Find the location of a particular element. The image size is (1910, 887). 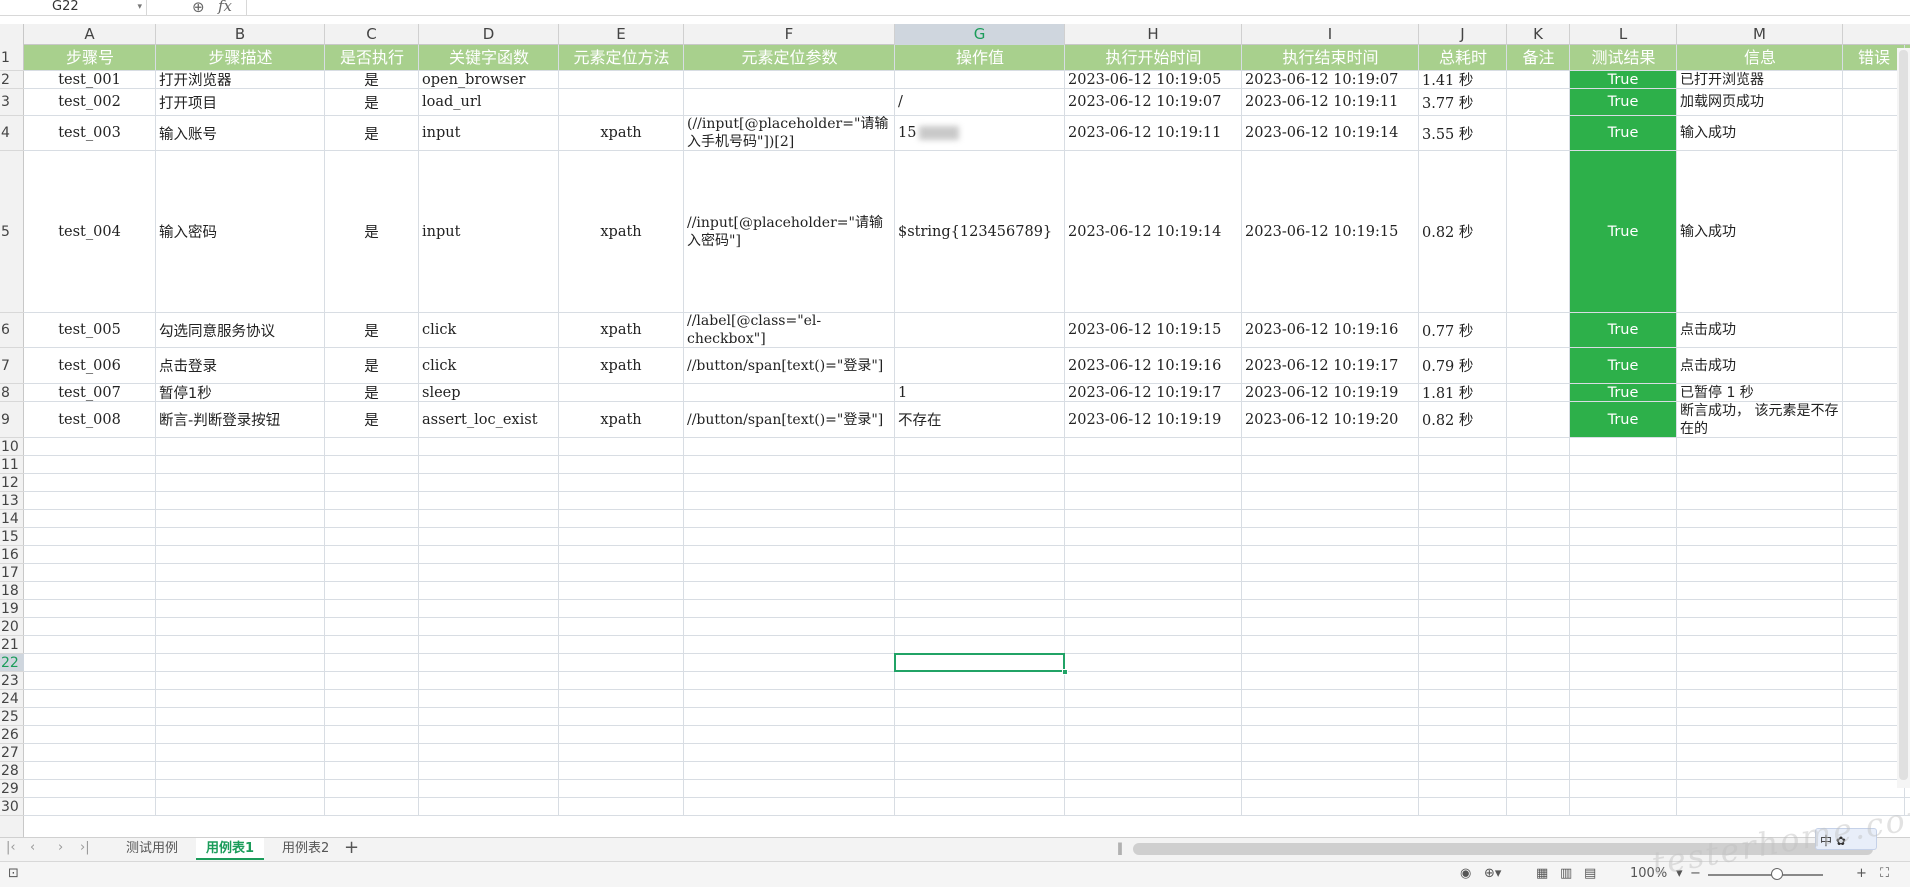

cell-m5: 输入成功 is located at coordinates (1759, 231).